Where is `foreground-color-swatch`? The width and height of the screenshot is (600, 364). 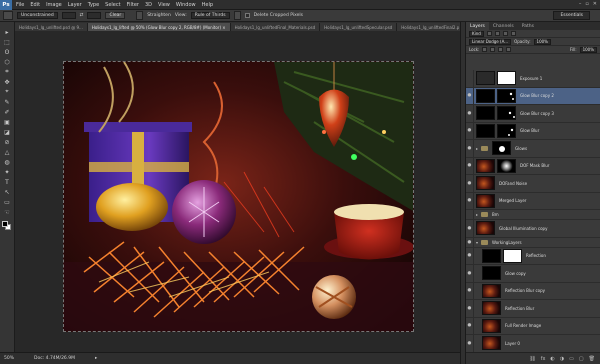 foreground-color-swatch is located at coordinates (5, 224).